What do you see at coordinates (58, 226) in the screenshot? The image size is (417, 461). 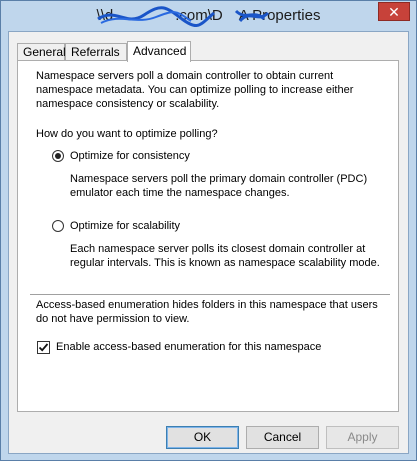 I see `radio-optimize-scalability` at bounding box center [58, 226].